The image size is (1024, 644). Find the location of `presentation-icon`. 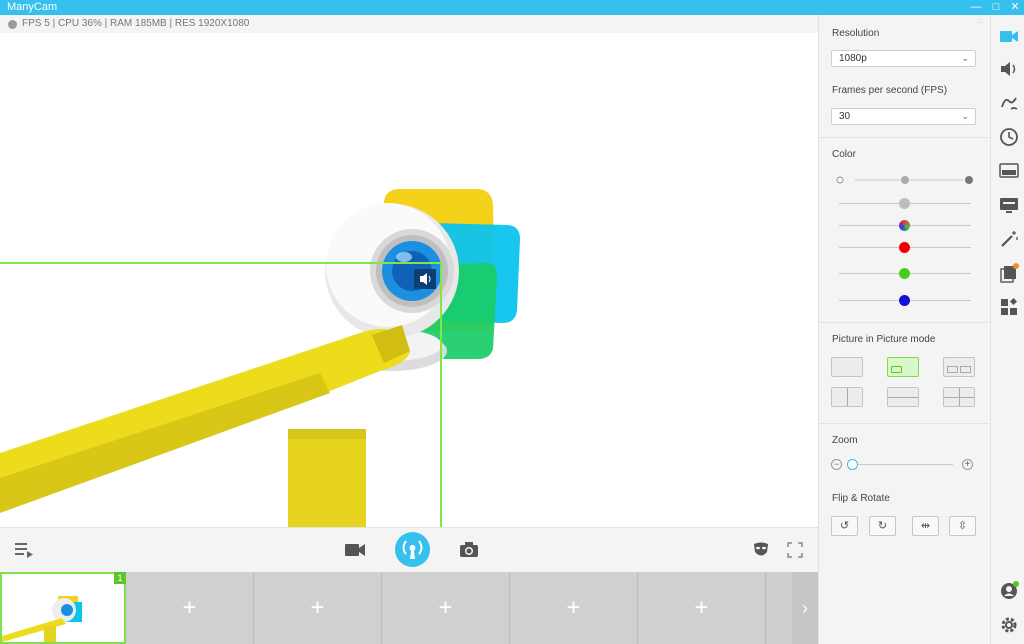

presentation-icon is located at coordinates (1009, 205).